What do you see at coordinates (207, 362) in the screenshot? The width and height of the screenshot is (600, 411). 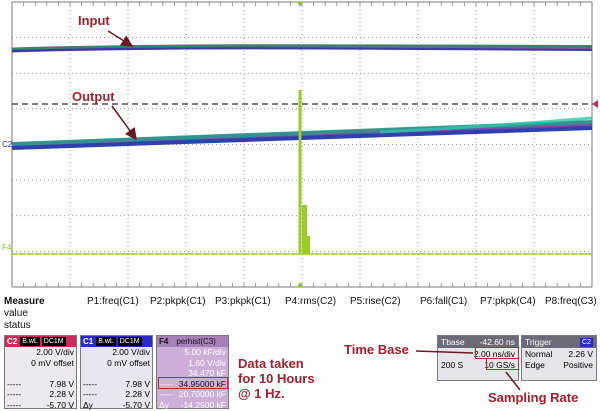 I see `channel-offset: 1.60 V/div` at bounding box center [207, 362].